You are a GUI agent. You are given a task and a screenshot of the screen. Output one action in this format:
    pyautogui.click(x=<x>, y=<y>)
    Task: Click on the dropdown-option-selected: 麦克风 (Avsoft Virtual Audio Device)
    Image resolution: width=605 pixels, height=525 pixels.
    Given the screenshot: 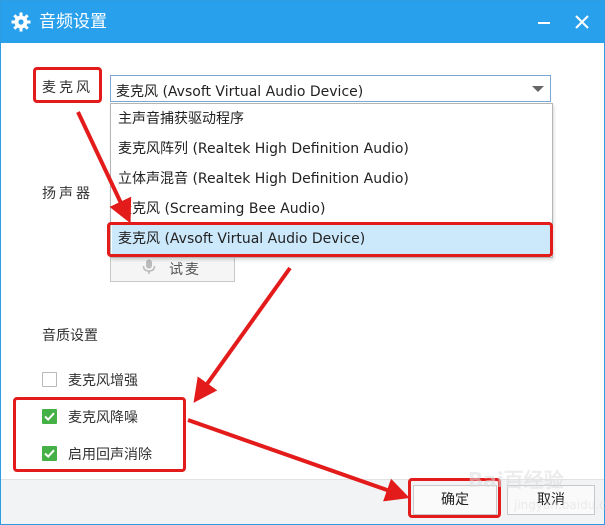 What is the action you would take?
    pyautogui.click(x=331, y=239)
    